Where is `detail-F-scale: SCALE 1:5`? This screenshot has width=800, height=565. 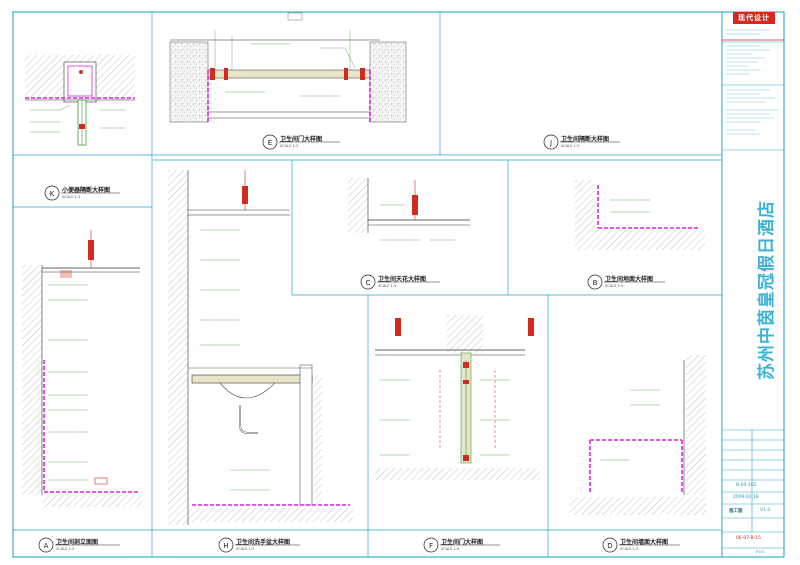
detail-F-scale: SCALE 1:5 is located at coordinates (450, 549).